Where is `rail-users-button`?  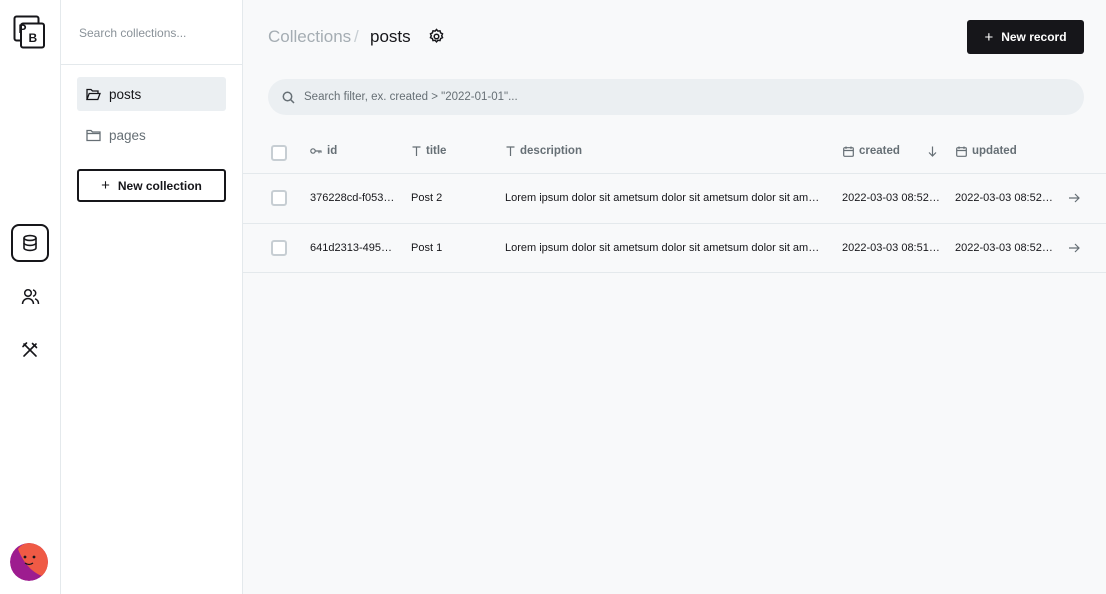
rail-users-button is located at coordinates (30, 296).